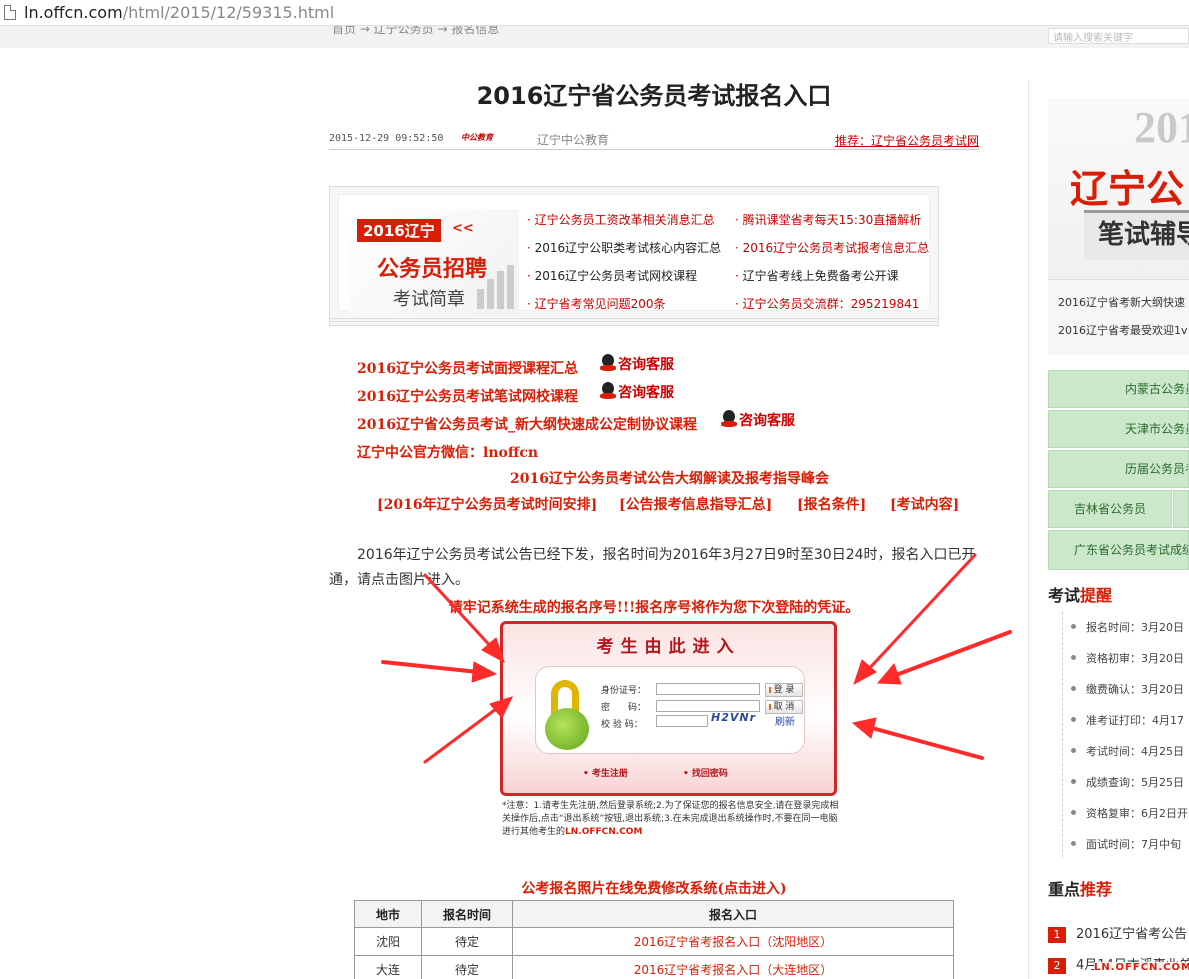 The height and width of the screenshot is (979, 1189). What do you see at coordinates (1135, 782) in the screenshot?
I see `timeline-item: 成绩查询：5月25日` at bounding box center [1135, 782].